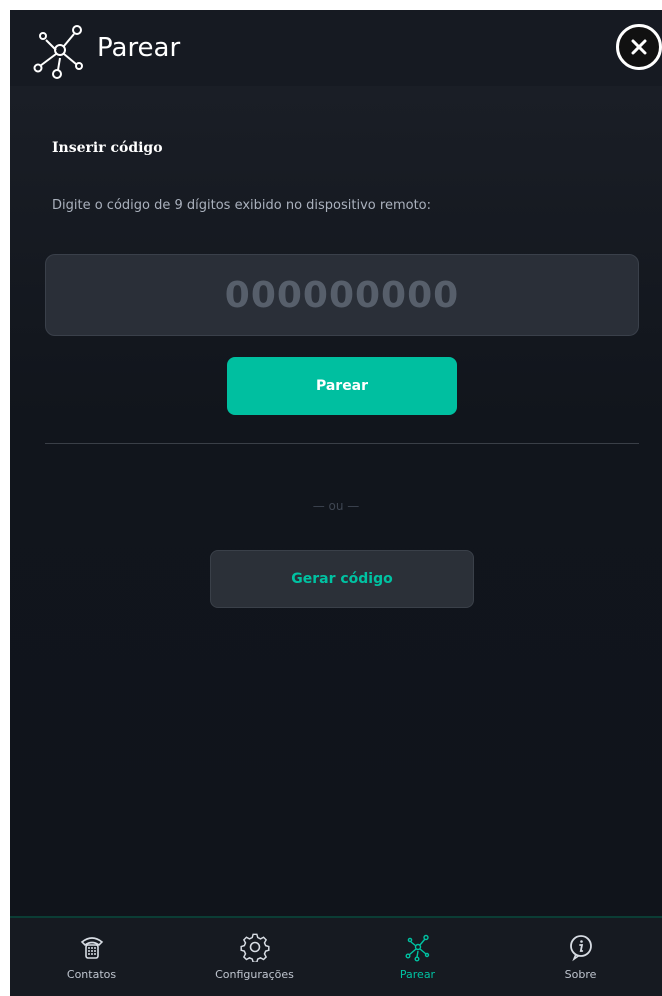  What do you see at coordinates (139, 48) in the screenshot?
I see `page-title: Parear` at bounding box center [139, 48].